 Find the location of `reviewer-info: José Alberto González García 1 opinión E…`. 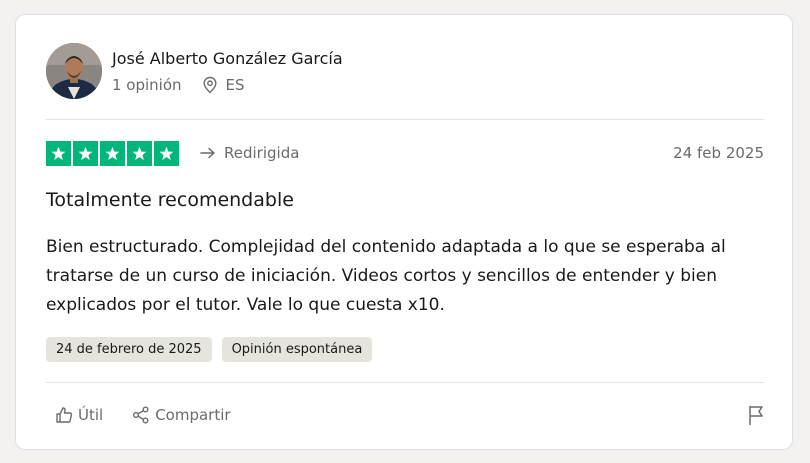

reviewer-info: José Alberto González García 1 opinión E… is located at coordinates (227, 71).